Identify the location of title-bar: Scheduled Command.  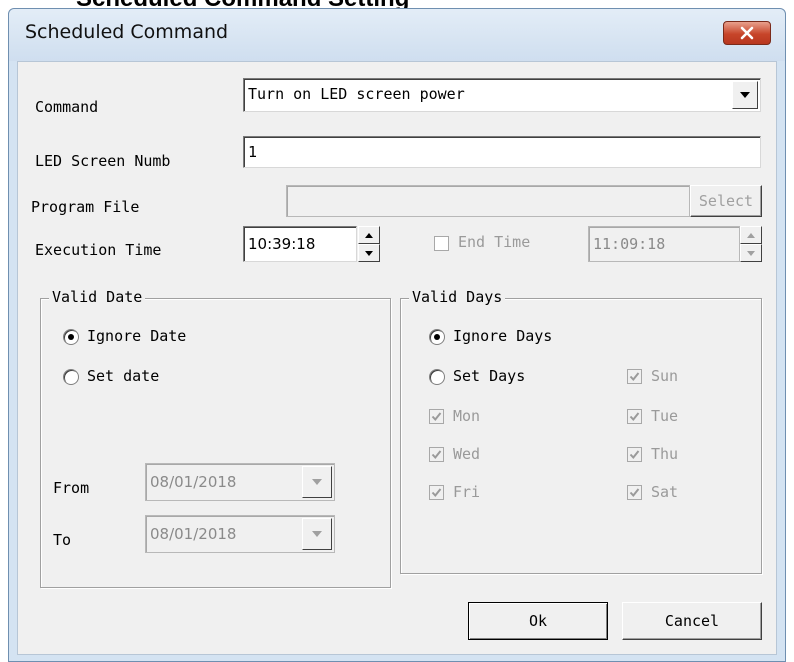
(397, 35).